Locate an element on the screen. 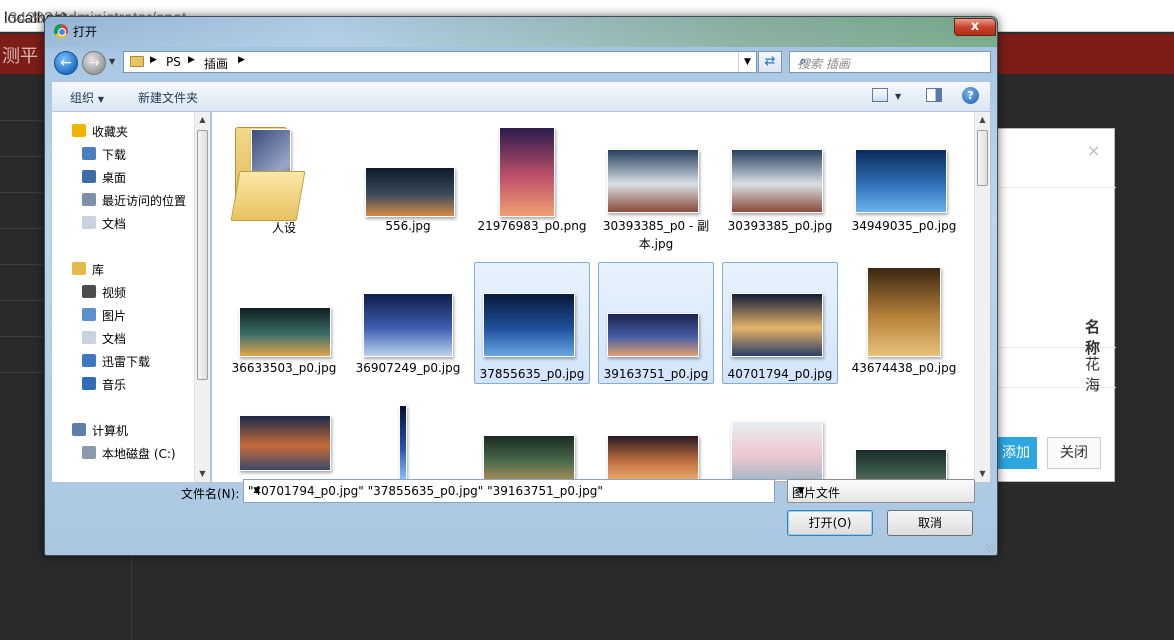 The width and height of the screenshot is (1174, 640). breadcrumb-illustration: 插画 is located at coordinates (216, 63).